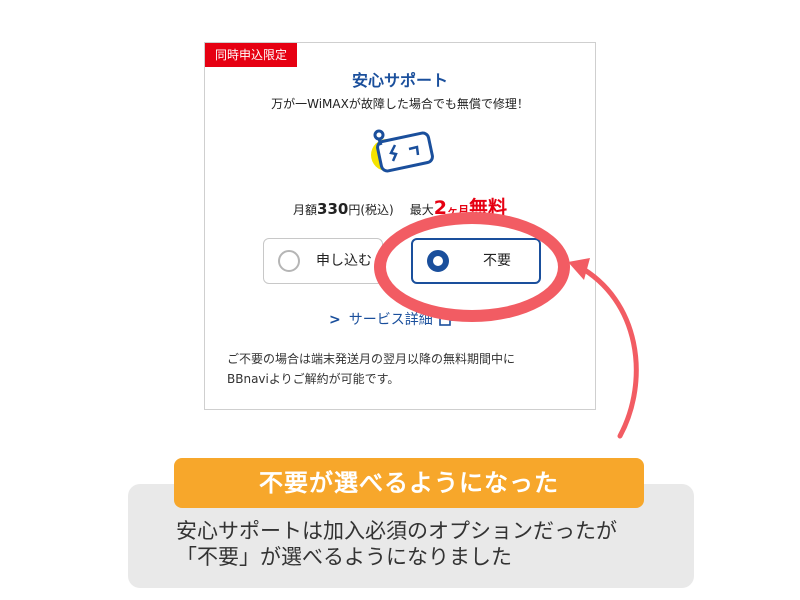 This screenshot has height=600, width=800. What do you see at coordinates (399, 80) in the screenshot?
I see `option-title: 安心サポート` at bounding box center [399, 80].